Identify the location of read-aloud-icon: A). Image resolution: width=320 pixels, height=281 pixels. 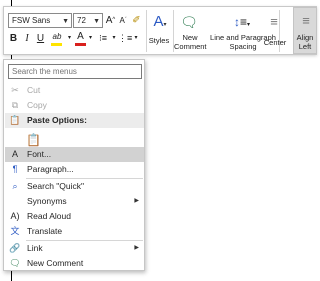
(15, 216).